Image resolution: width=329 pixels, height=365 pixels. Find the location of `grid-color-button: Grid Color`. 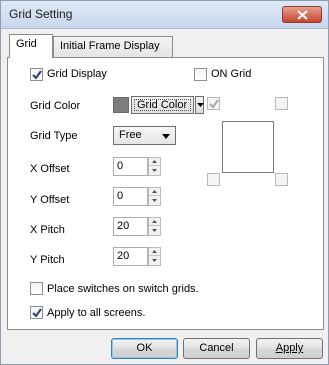

grid-color-button: Grid Color is located at coordinates (162, 105).